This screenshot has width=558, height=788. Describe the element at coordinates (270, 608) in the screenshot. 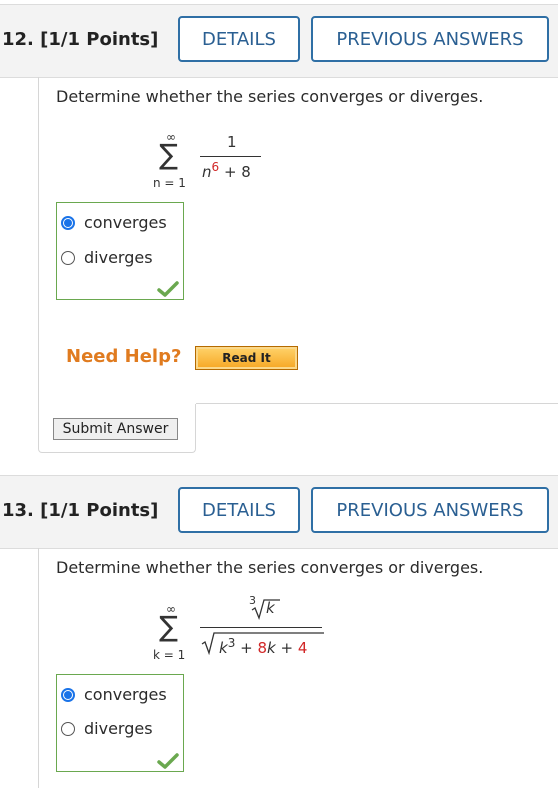

I see `q13-num-var: k` at that location.